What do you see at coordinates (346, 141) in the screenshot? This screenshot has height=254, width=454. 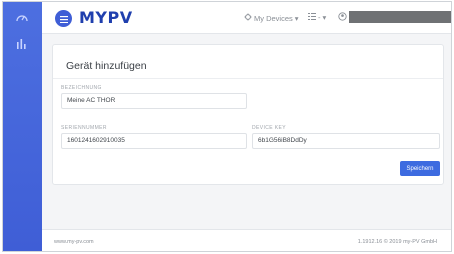 I see `device-key-field: 6b1G56iB8DdDy` at bounding box center [346, 141].